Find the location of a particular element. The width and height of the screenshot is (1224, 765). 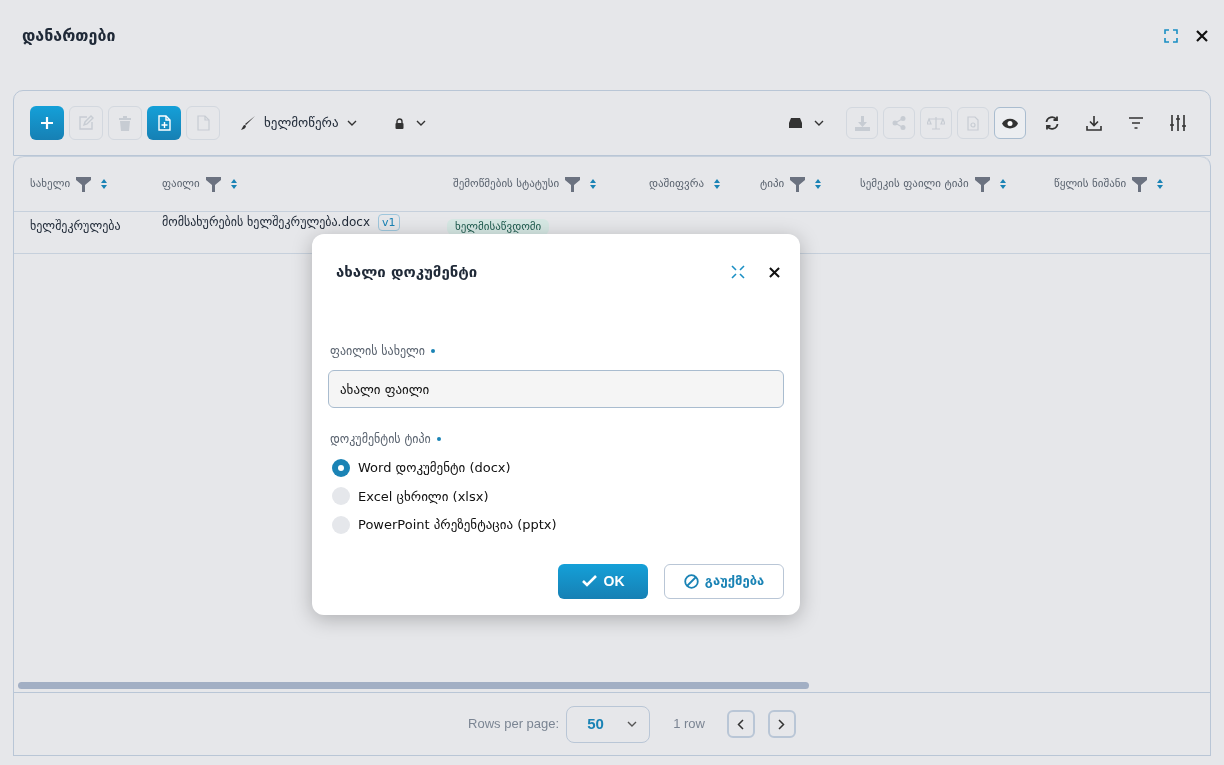

scales-icon is located at coordinates (936, 123).